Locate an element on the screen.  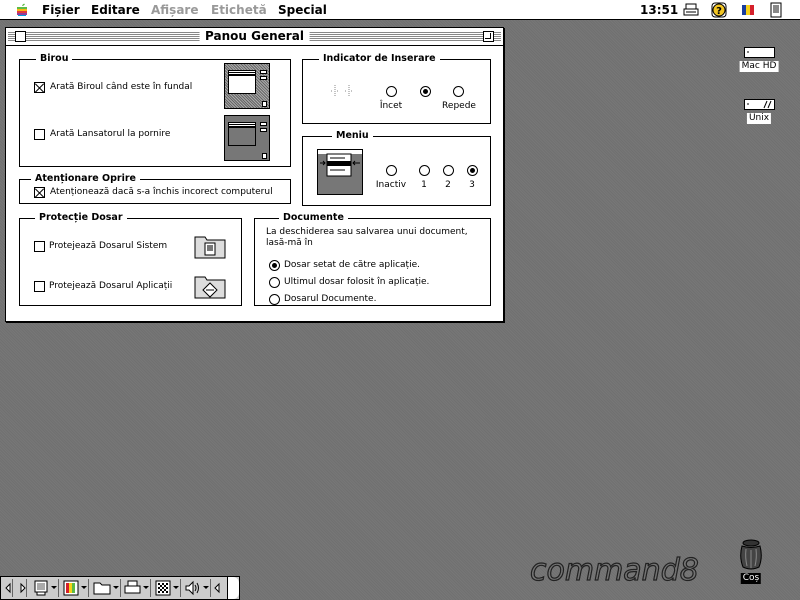
protect-system-label: Protejează Dosarul Sistem is located at coordinates (108, 246).